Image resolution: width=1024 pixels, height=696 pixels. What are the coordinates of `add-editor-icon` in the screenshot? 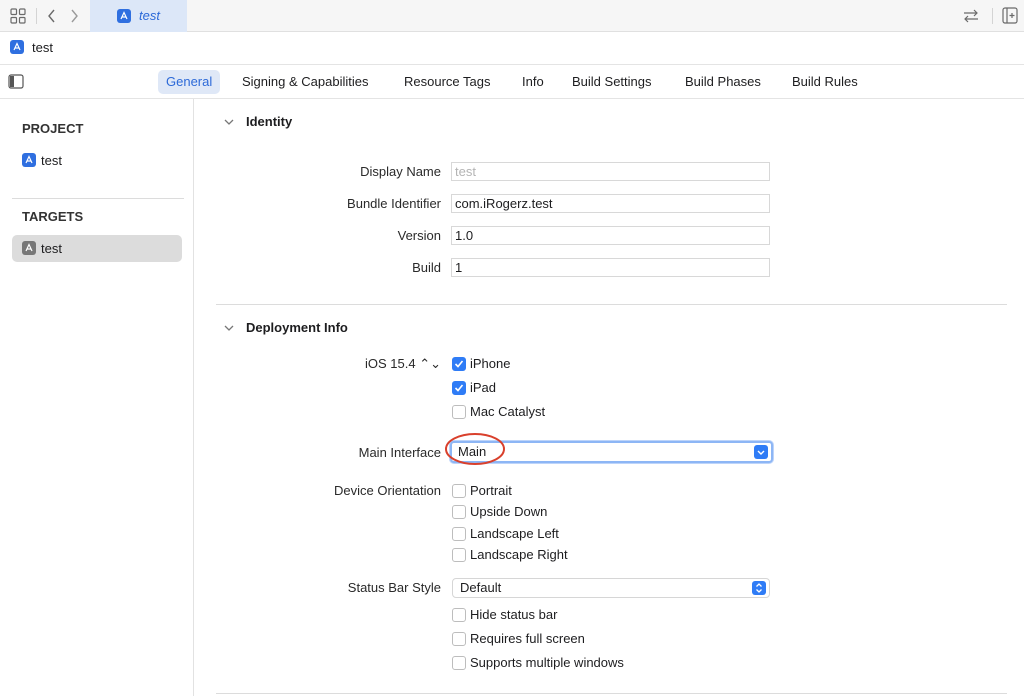 It's located at (1010, 15).